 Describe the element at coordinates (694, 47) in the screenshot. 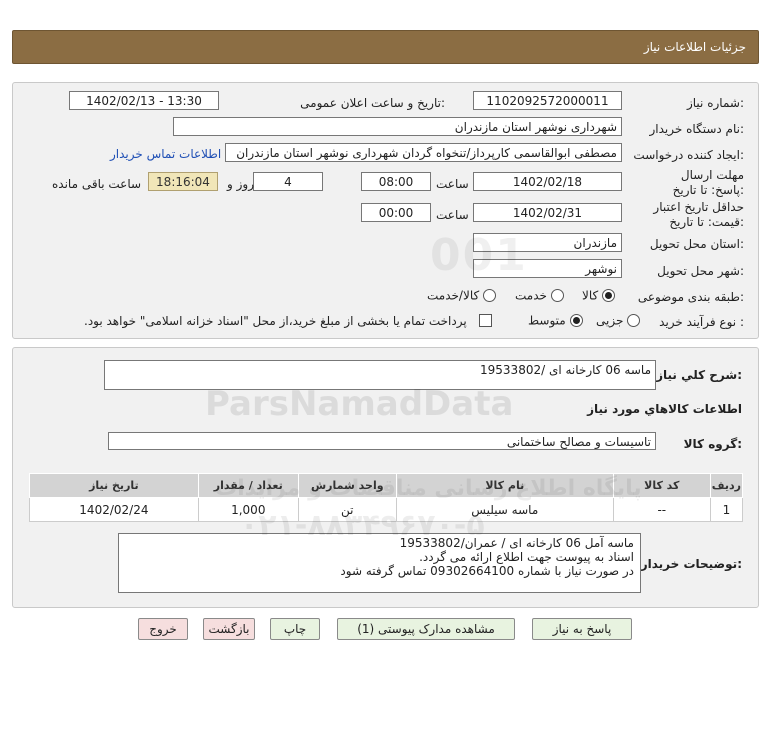

I see `page-title: جزئیات اطلاعات نیاز` at that location.